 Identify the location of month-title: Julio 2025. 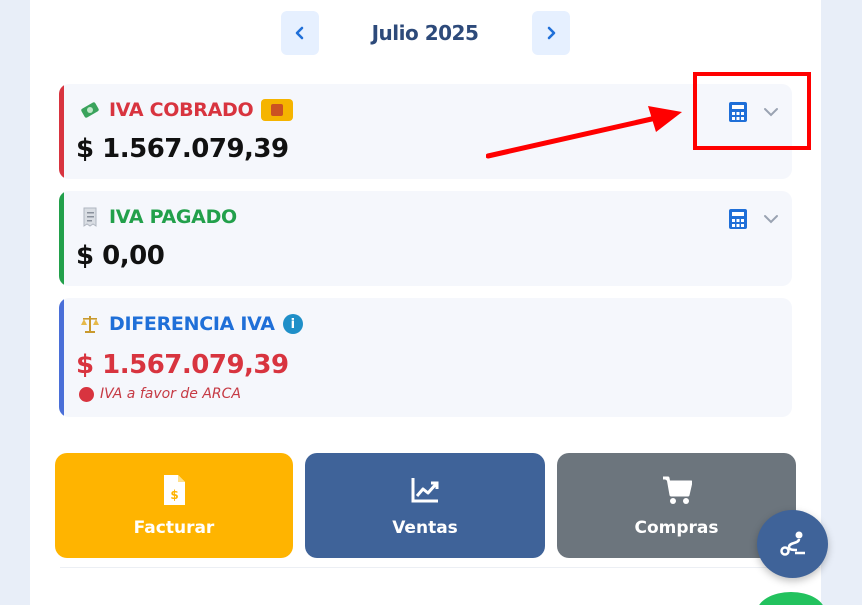
(425, 33).